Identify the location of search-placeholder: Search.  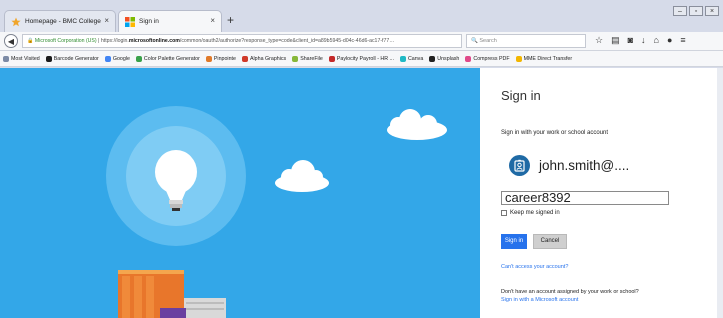
(488, 41).